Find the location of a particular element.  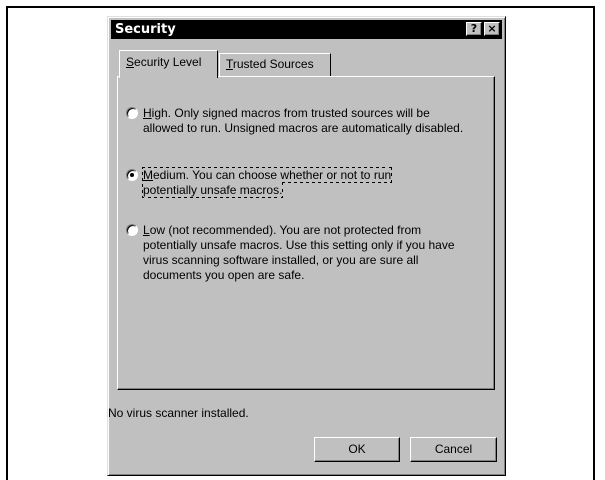

tab-security-level-mnemonic: S is located at coordinates (130, 62).